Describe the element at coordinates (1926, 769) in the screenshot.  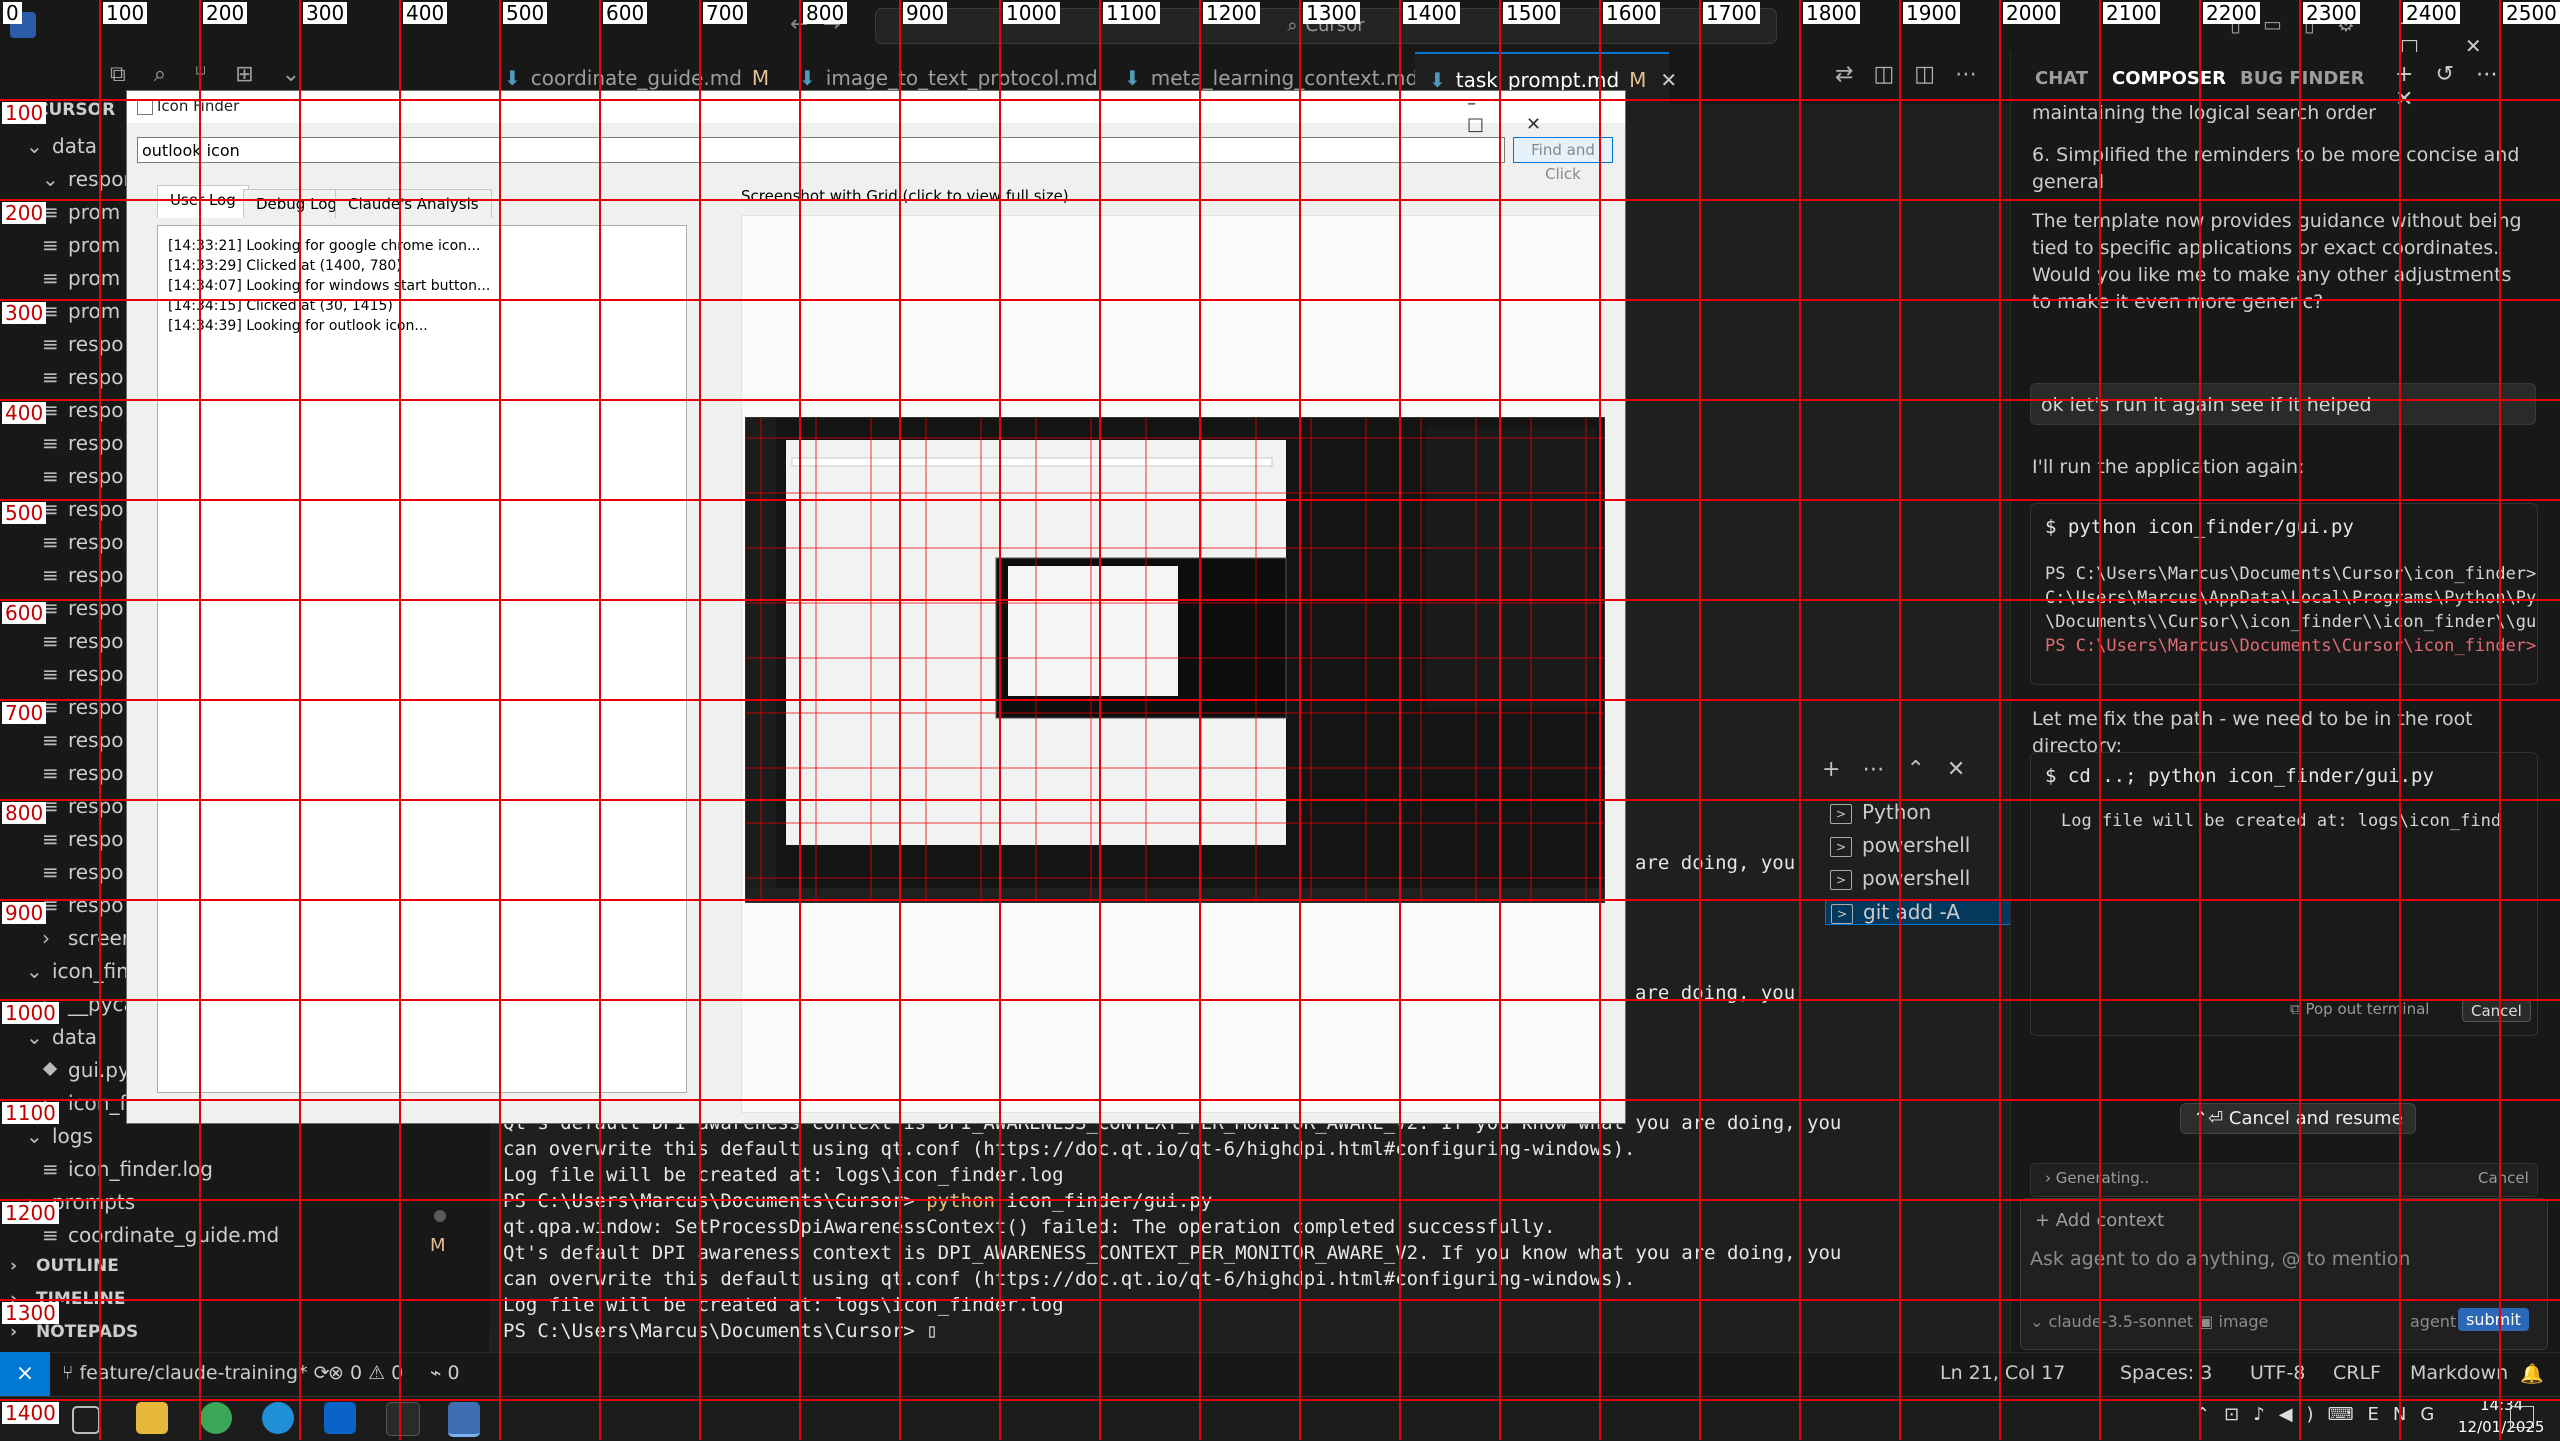
I see `maximize-panel-icon: ⌃` at that location.